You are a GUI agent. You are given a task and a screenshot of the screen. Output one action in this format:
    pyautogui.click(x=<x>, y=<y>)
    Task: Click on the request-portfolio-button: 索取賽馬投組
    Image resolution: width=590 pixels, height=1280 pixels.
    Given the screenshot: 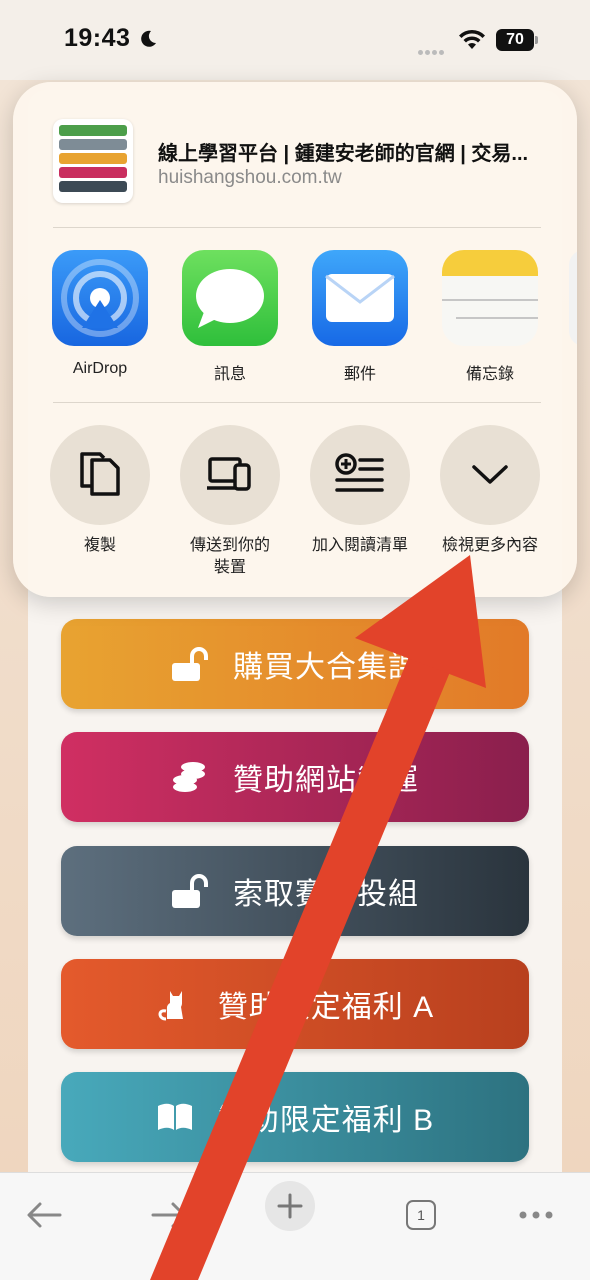 What is the action you would take?
    pyautogui.click(x=295, y=891)
    